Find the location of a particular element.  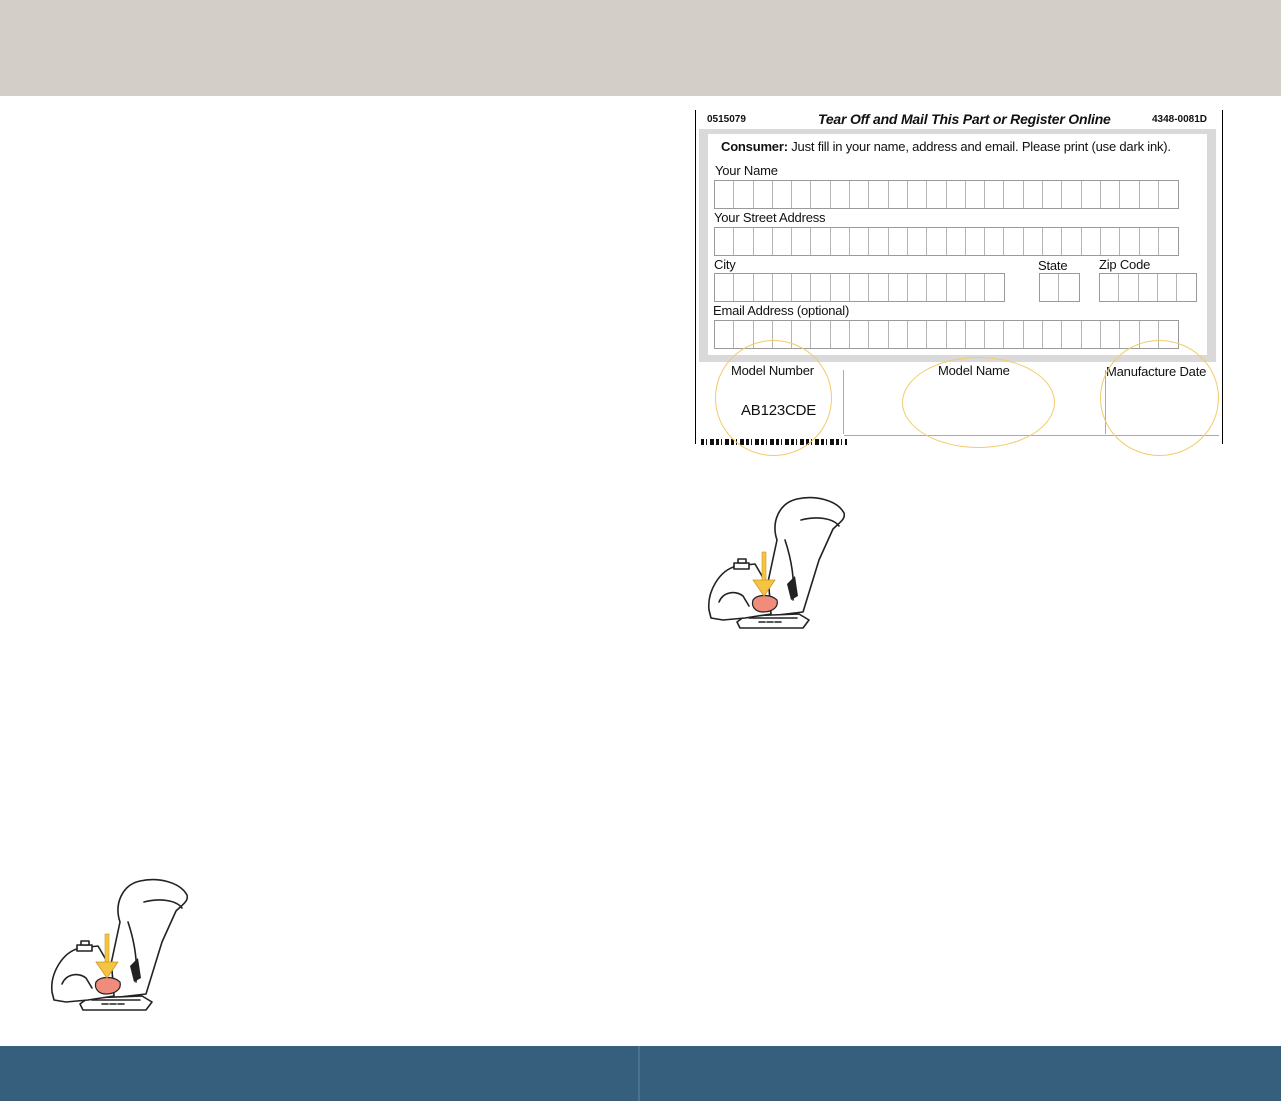

street-address-field is located at coordinates (947, 241).